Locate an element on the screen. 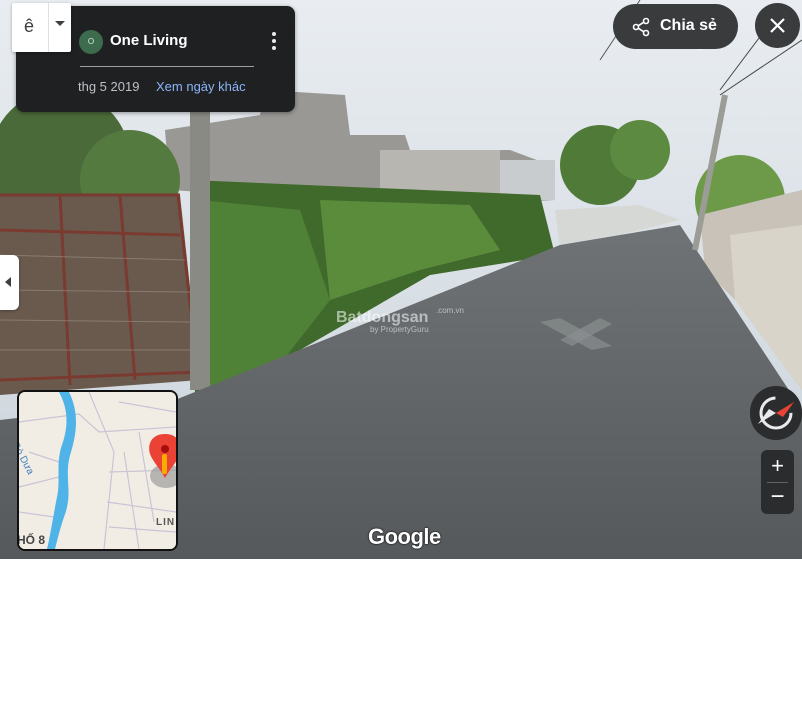 The image size is (802, 717). compass-icon is located at coordinates (776, 413).